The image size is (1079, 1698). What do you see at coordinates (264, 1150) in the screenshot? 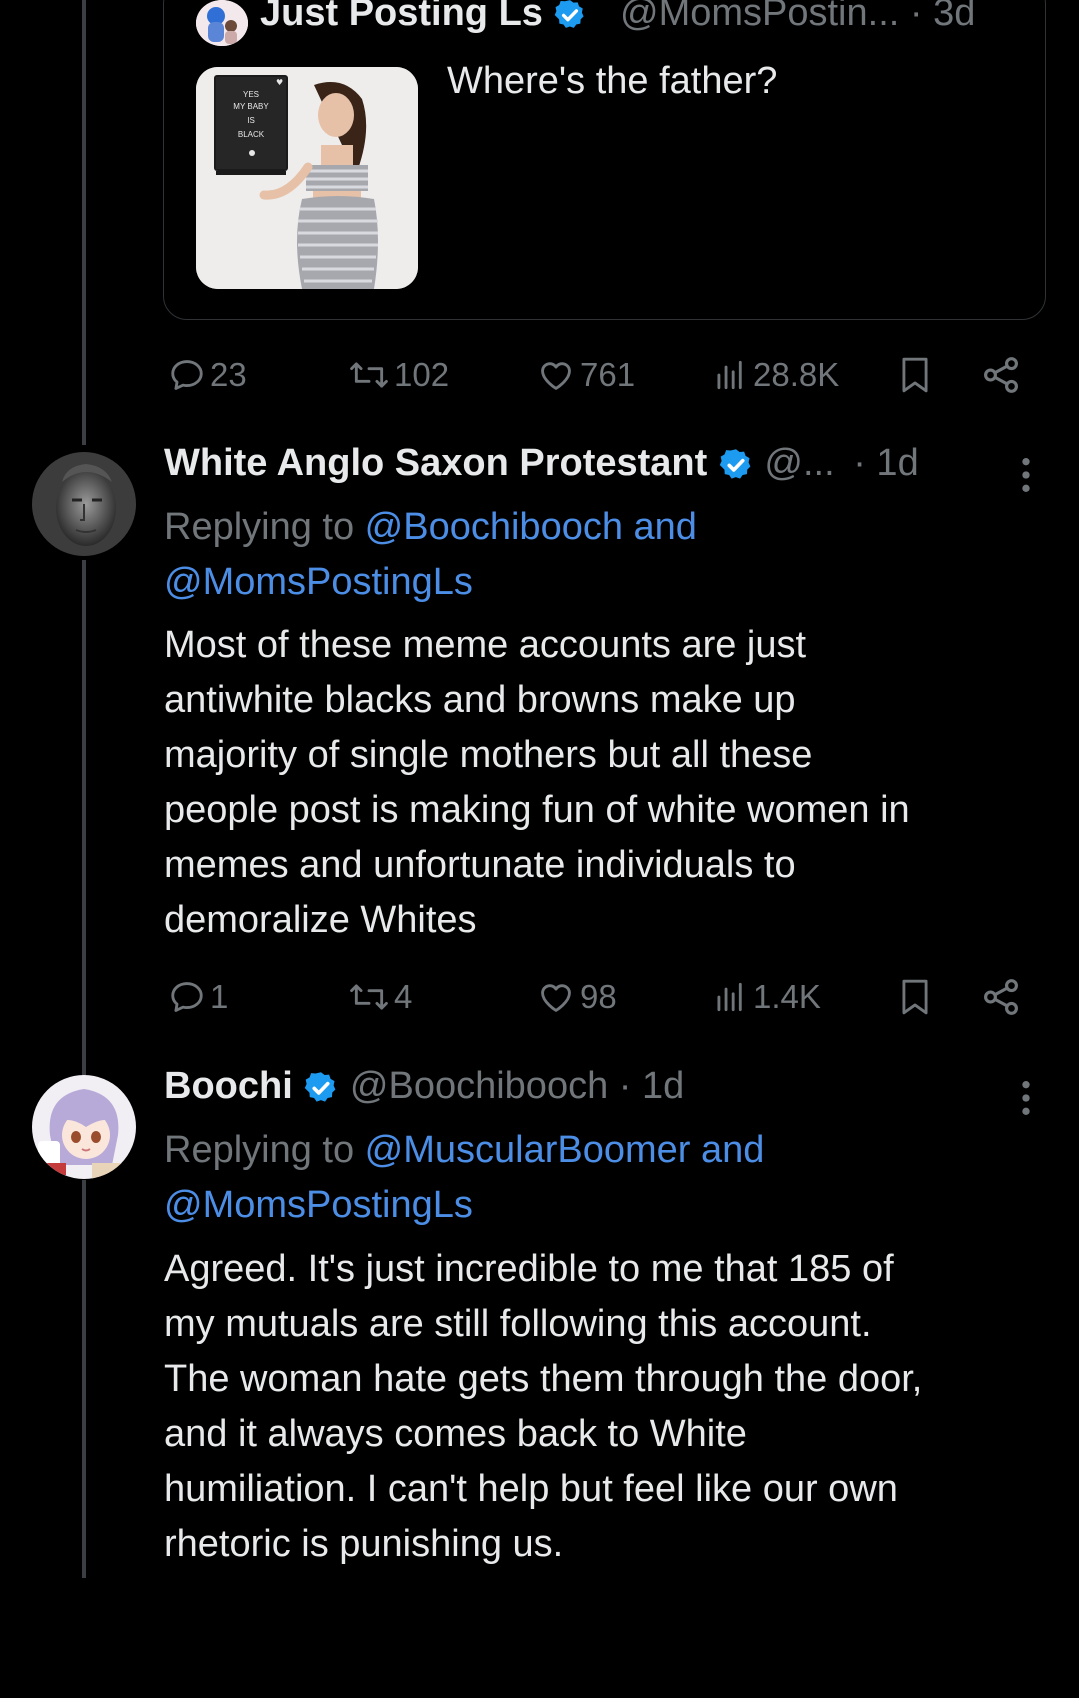
I see `reply2-replying-prefix: Replying to` at bounding box center [264, 1150].